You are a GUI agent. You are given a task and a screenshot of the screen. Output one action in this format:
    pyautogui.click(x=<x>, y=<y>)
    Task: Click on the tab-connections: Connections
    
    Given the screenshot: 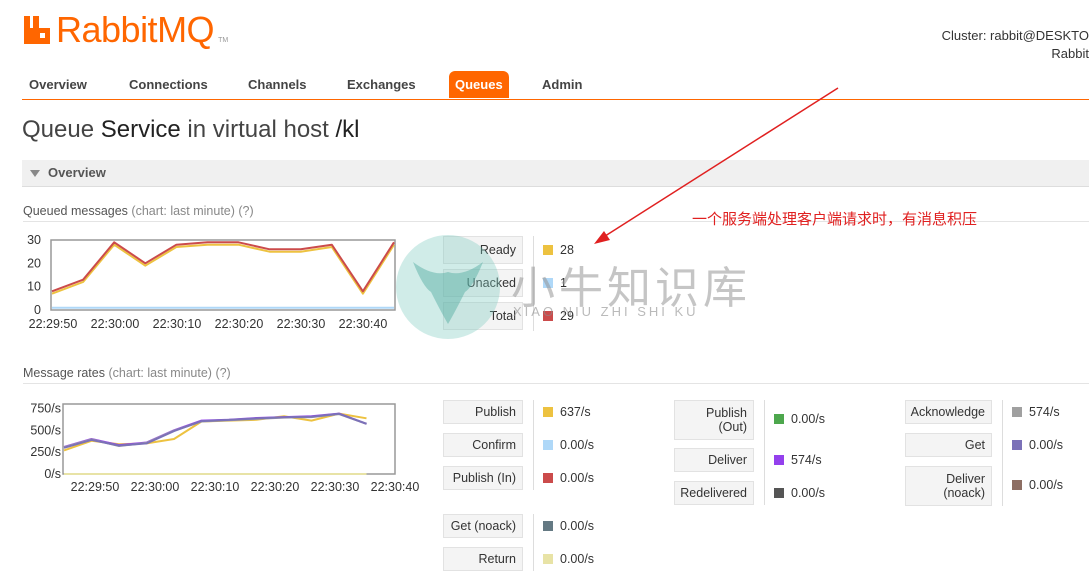 What is the action you would take?
    pyautogui.click(x=168, y=84)
    